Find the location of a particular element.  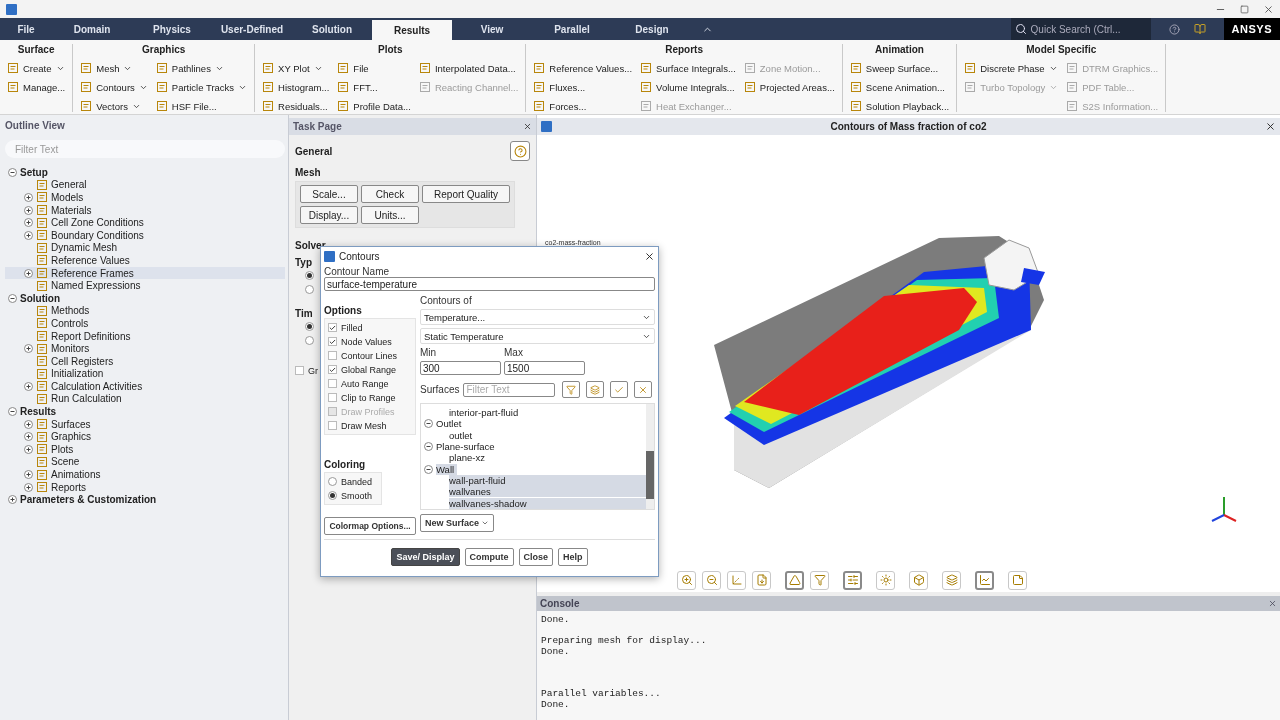

name-field: surface-temperature is located at coordinates (489, 284).